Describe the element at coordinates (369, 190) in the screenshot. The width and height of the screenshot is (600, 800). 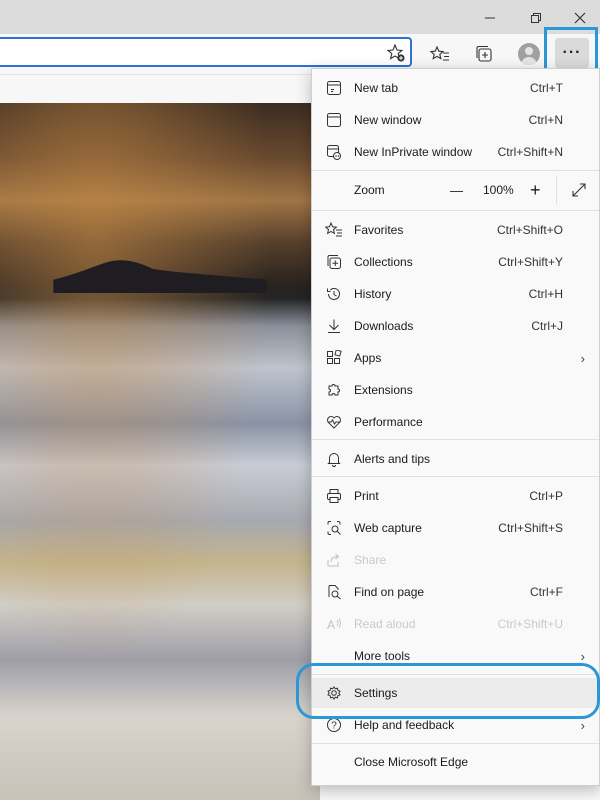
I see `label: Zoom` at that location.